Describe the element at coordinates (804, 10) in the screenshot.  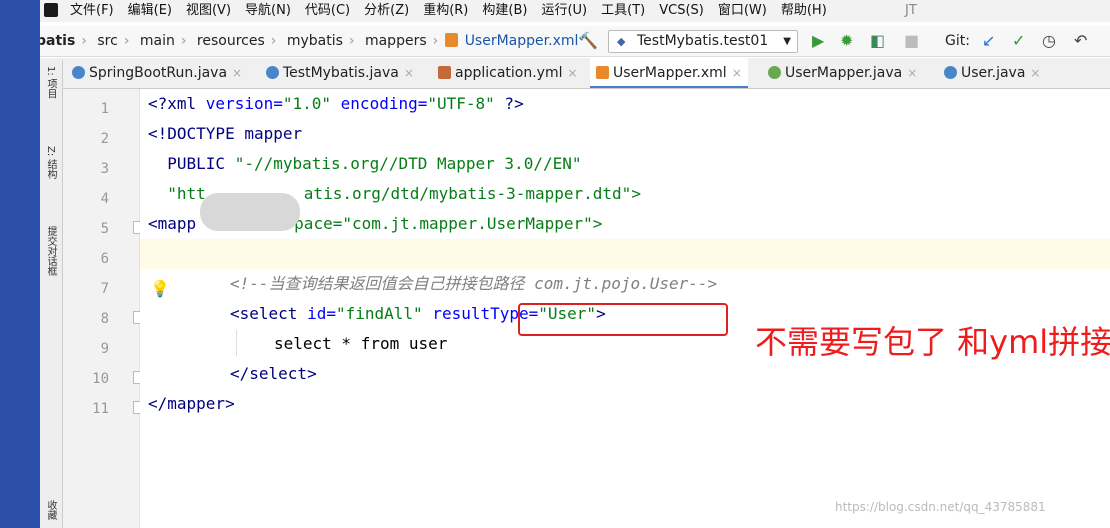
I see `menu-help: 帮助(H)` at that location.